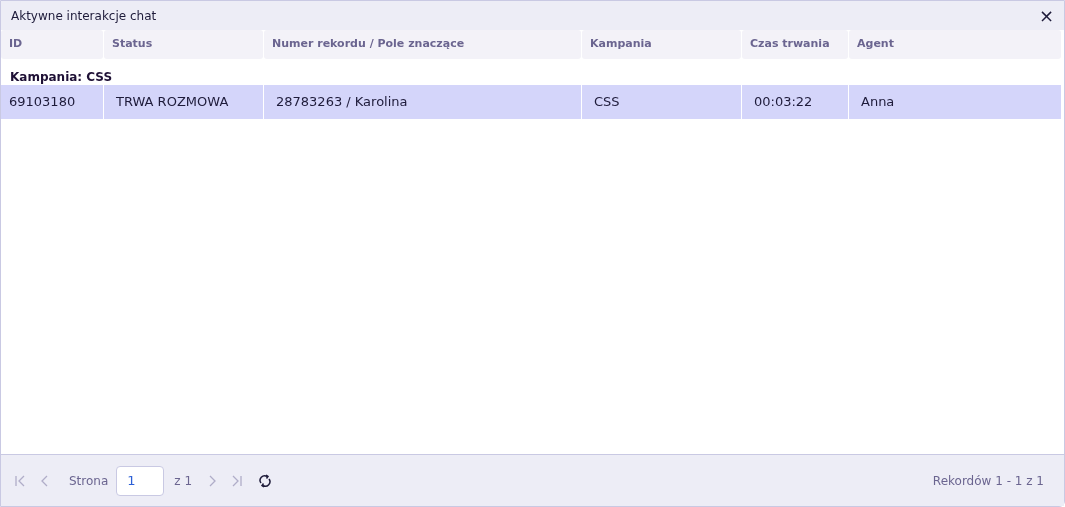 The height and width of the screenshot is (507, 1065). What do you see at coordinates (661, 44) in the screenshot?
I see `column-header: Kampania` at bounding box center [661, 44].